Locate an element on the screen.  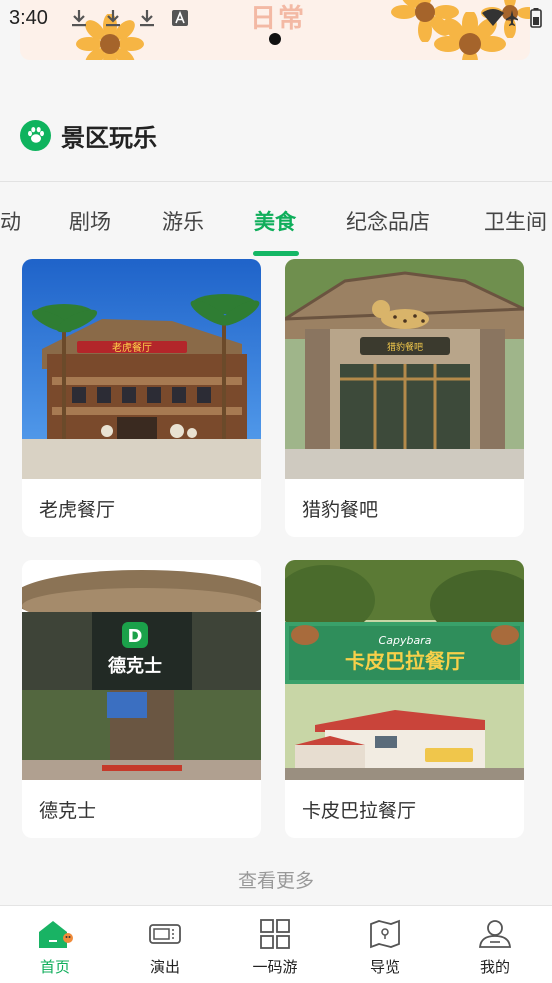
bottom-nav: 首页 演出 一码游 导览 我的 is located at coordinates (276, 944).